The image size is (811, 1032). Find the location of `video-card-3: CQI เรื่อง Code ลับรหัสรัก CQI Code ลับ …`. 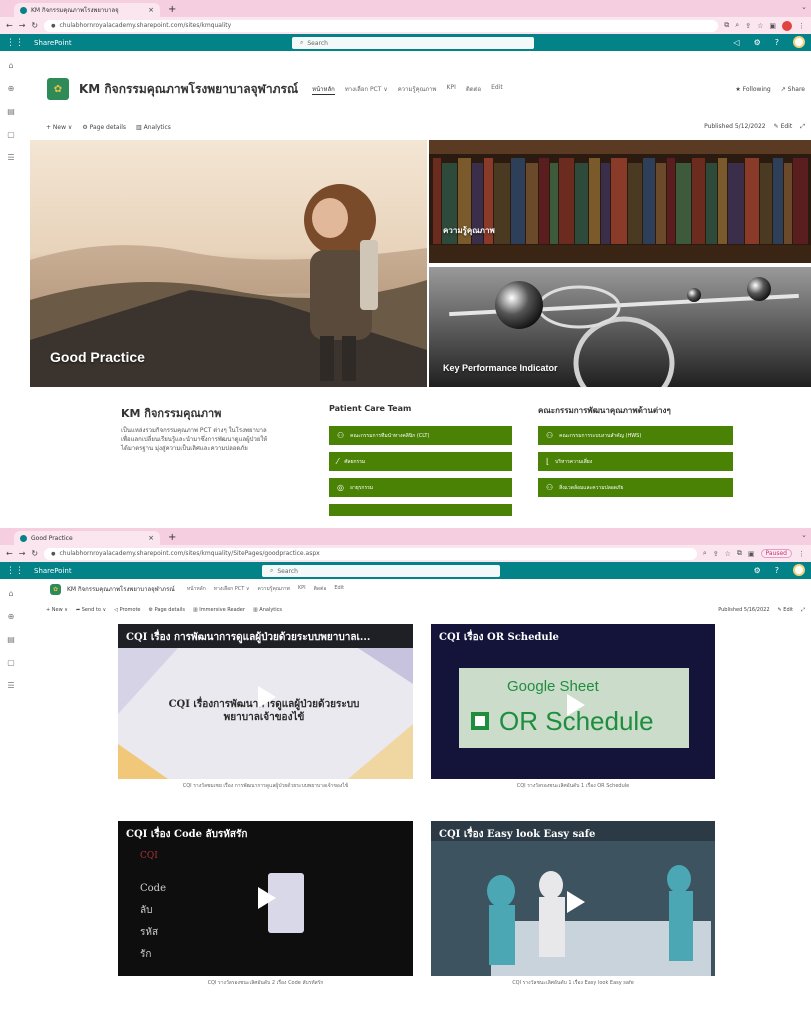

video-card-3: CQI เรื่อง Code ลับรหัสรัก CQI Code ลับ … is located at coordinates (265, 898).